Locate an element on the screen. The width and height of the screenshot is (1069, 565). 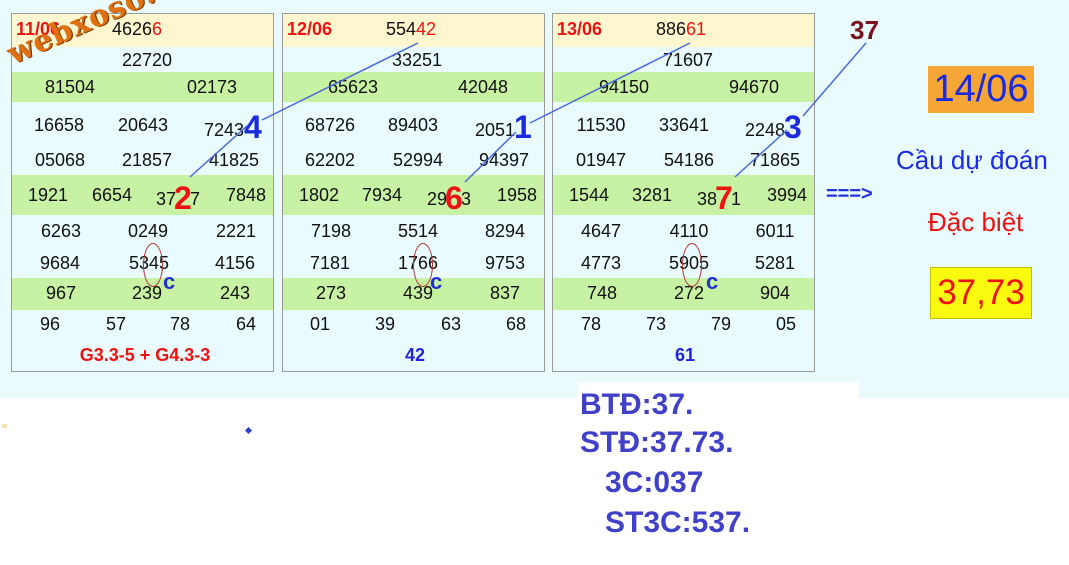
prediction-result: 37,73 is located at coordinates (981, 293).